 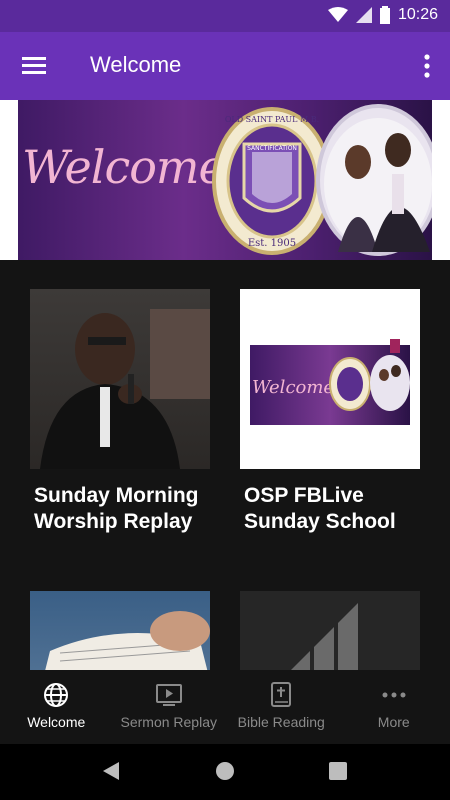 What do you see at coordinates (169, 707) in the screenshot?
I see `nav-sermon-replay: Sermon Replay` at bounding box center [169, 707].